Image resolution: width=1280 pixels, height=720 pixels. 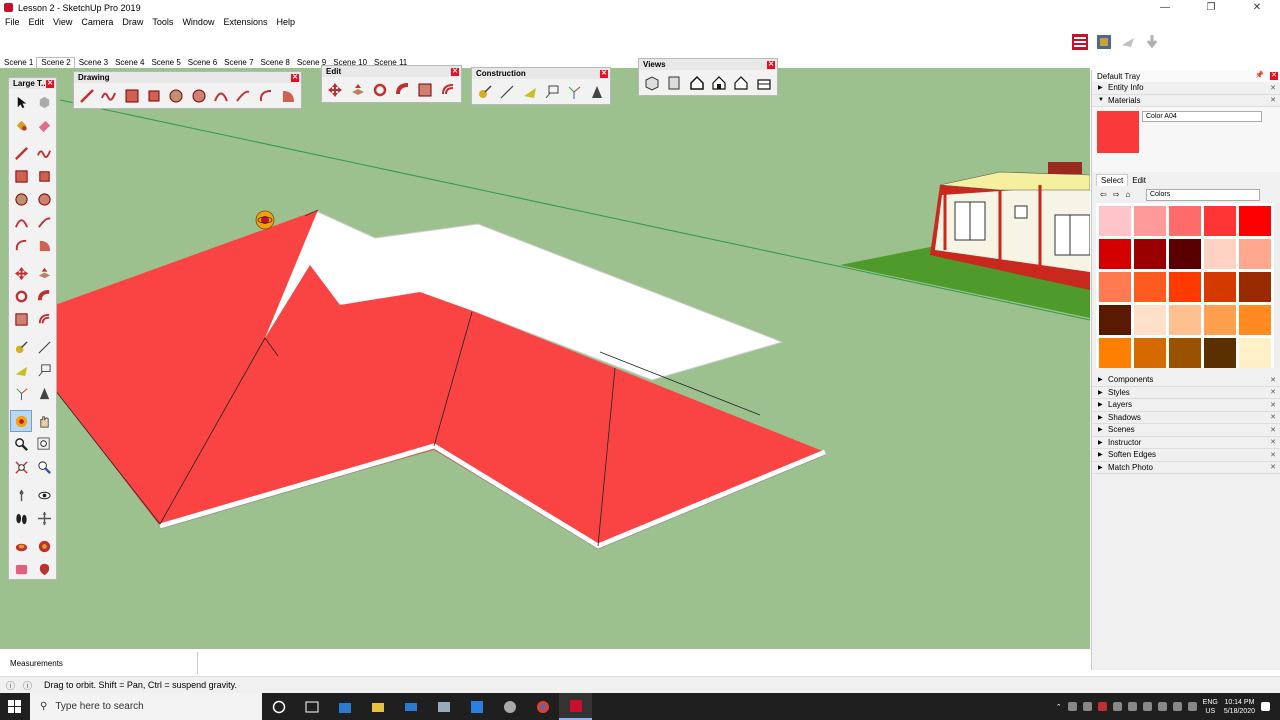 I want to click on share-model-icon, so click(x=1128, y=42).